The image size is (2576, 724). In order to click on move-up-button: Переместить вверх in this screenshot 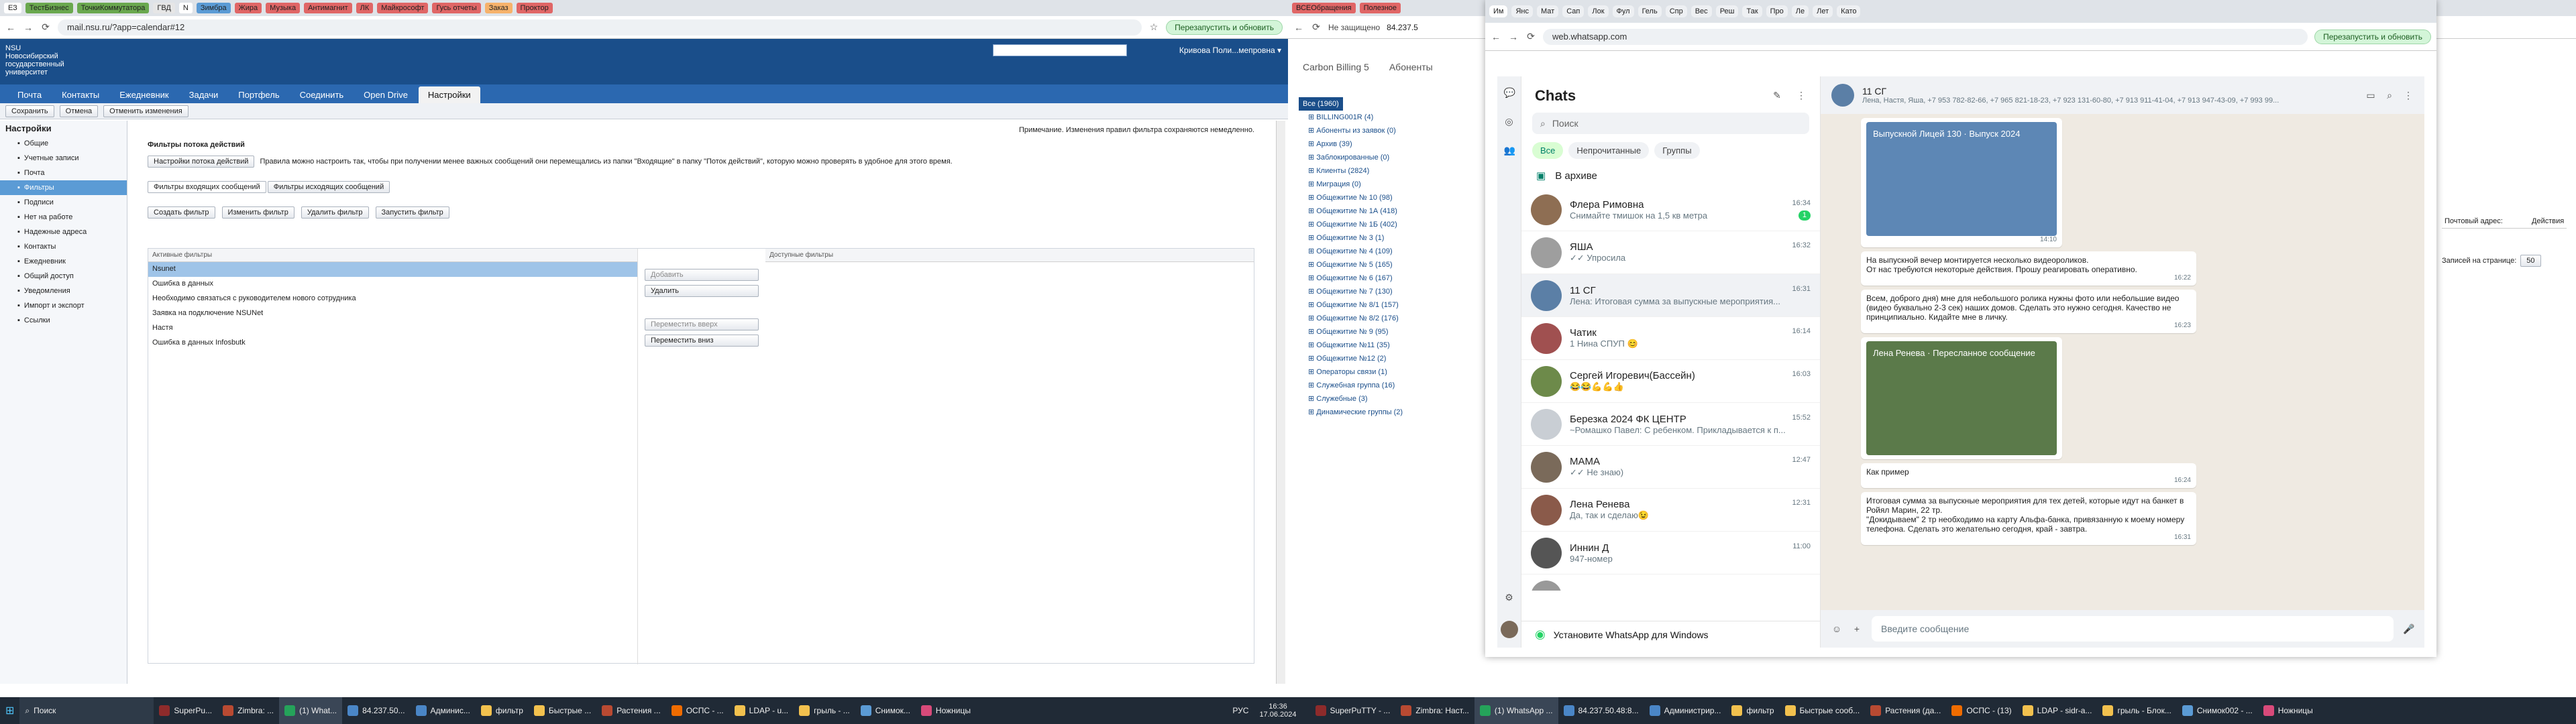, I will do `click(702, 324)`.